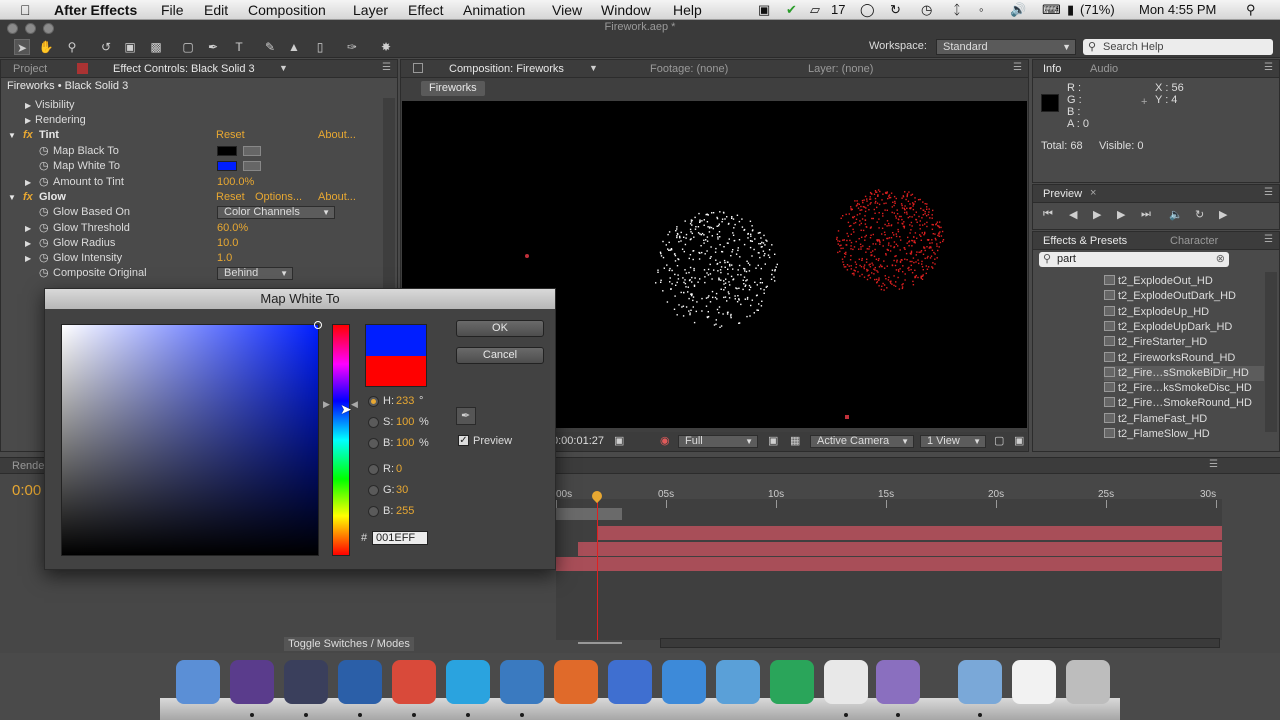 Image resolution: width=1280 pixels, height=720 pixels. I want to click on scrollbar, so click(1271, 352).